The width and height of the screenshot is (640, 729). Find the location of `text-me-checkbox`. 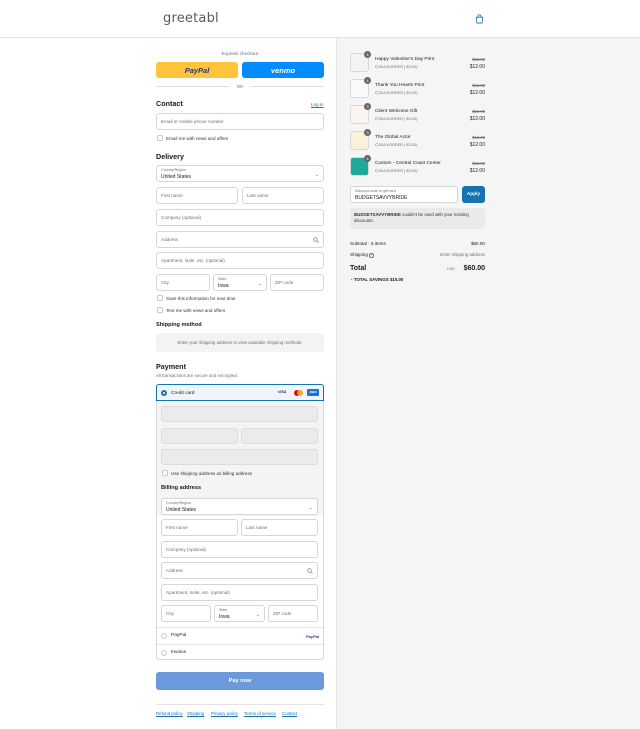

text-me-checkbox is located at coordinates (160, 310).